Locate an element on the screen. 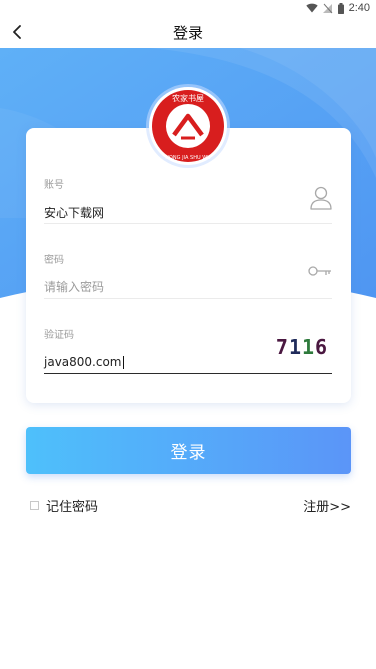 This screenshot has width=376, height=669. status-icons: 2:40 is located at coordinates (337, 8).